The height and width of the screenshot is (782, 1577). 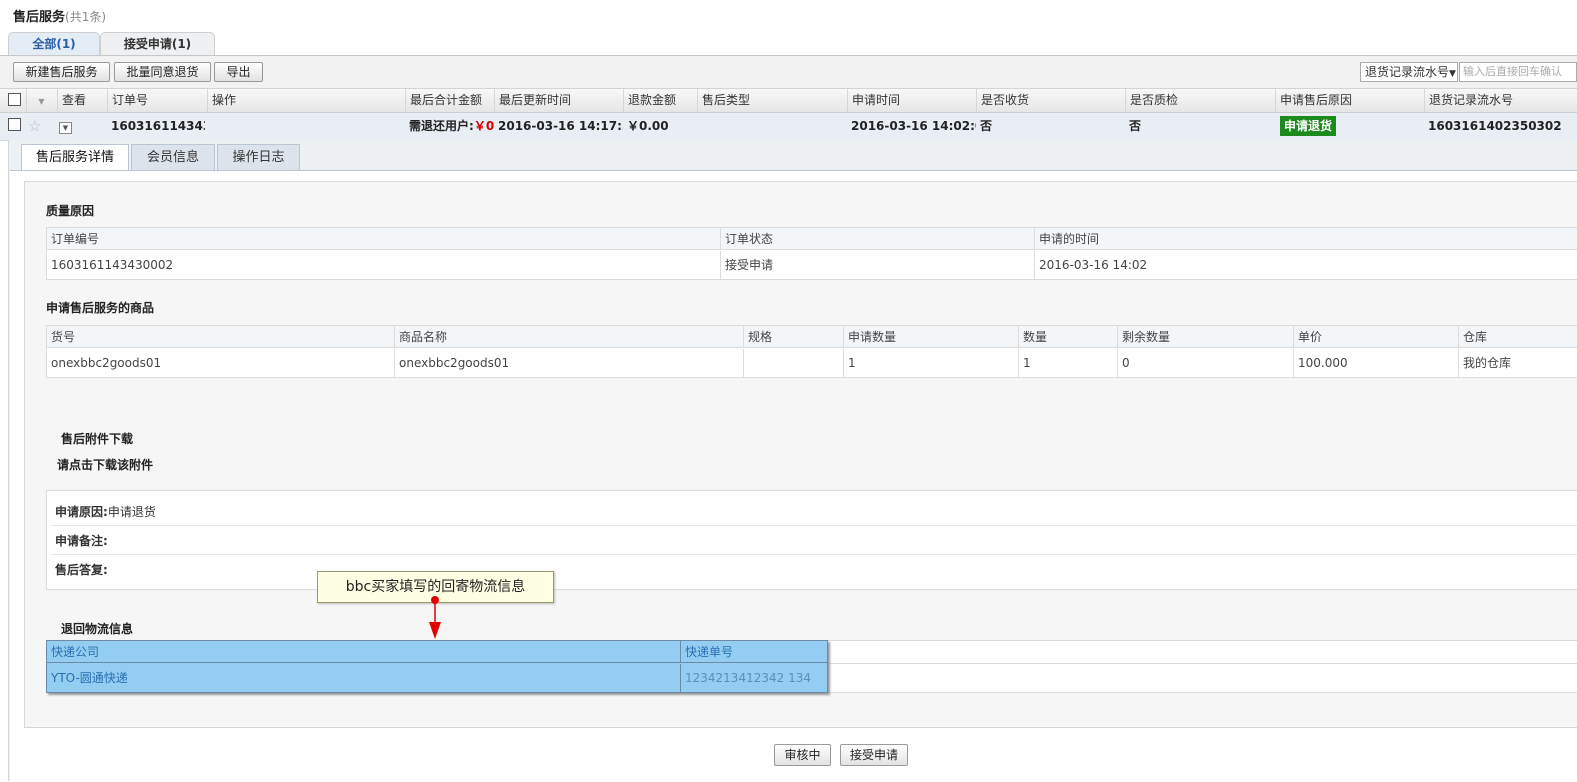 I want to click on goods-header-name: 商品名称, so click(x=569, y=337).